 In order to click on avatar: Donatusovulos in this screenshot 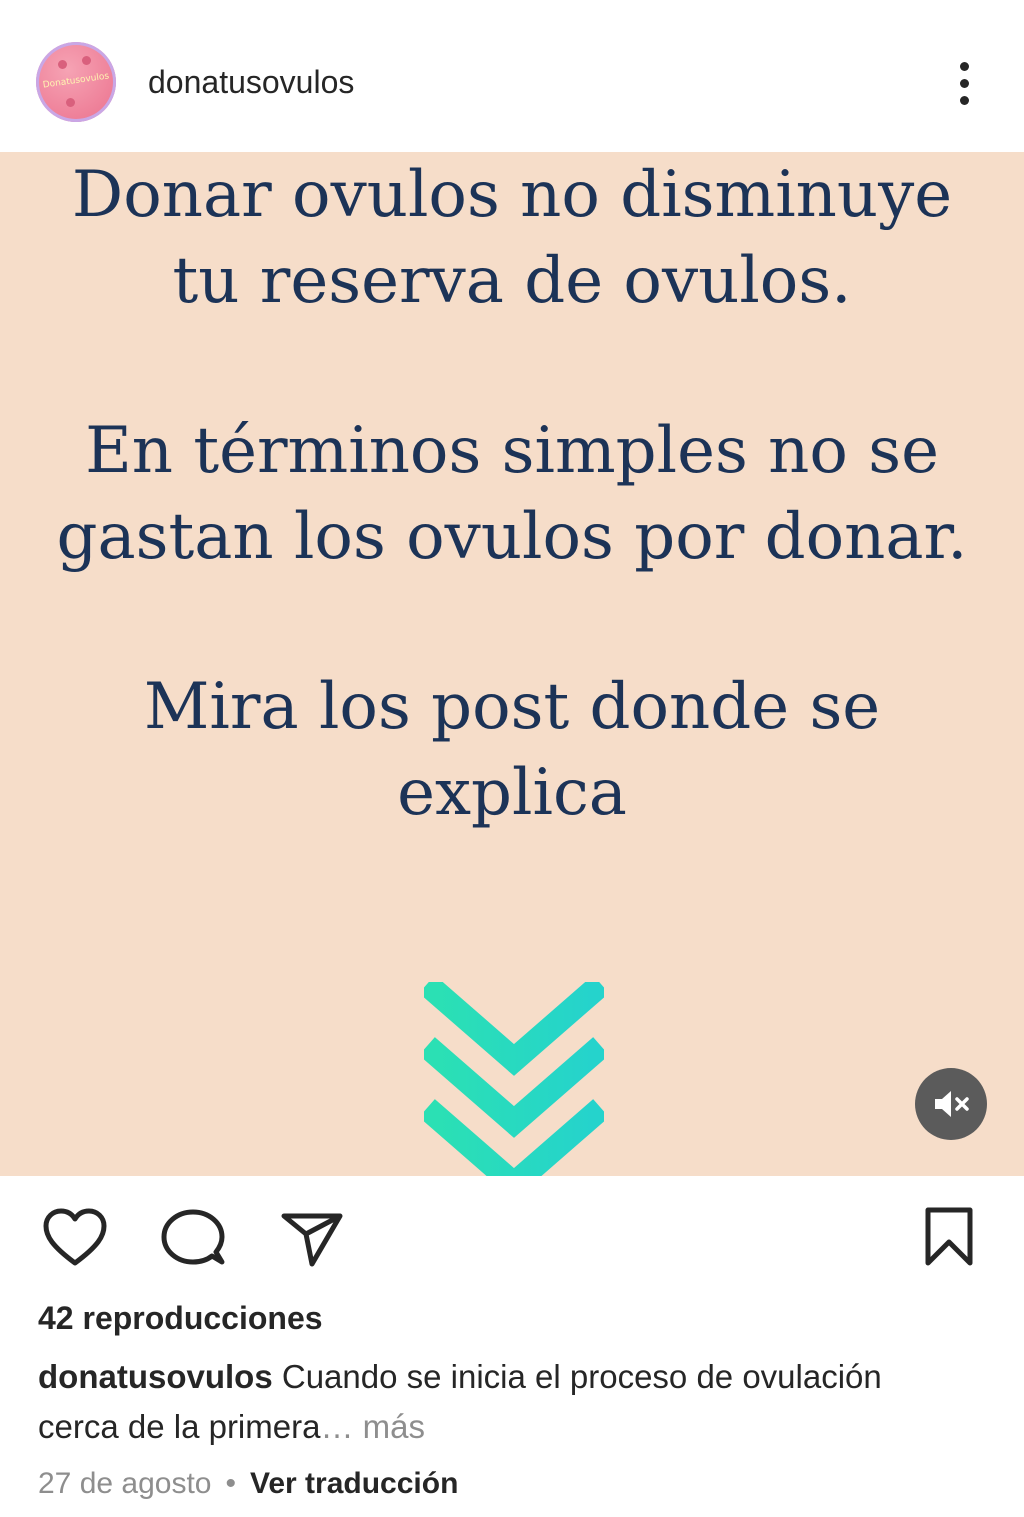, I will do `click(76, 82)`.